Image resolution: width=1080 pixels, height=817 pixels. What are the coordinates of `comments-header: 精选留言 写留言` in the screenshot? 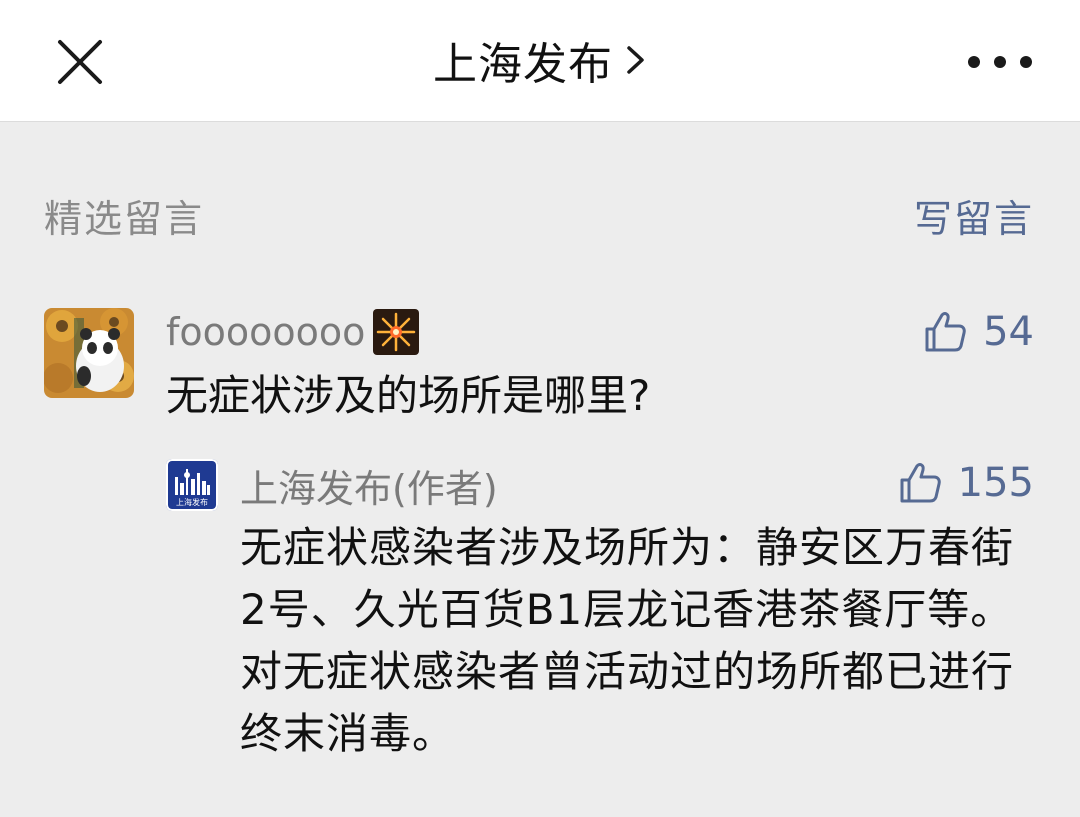 It's located at (539, 215).